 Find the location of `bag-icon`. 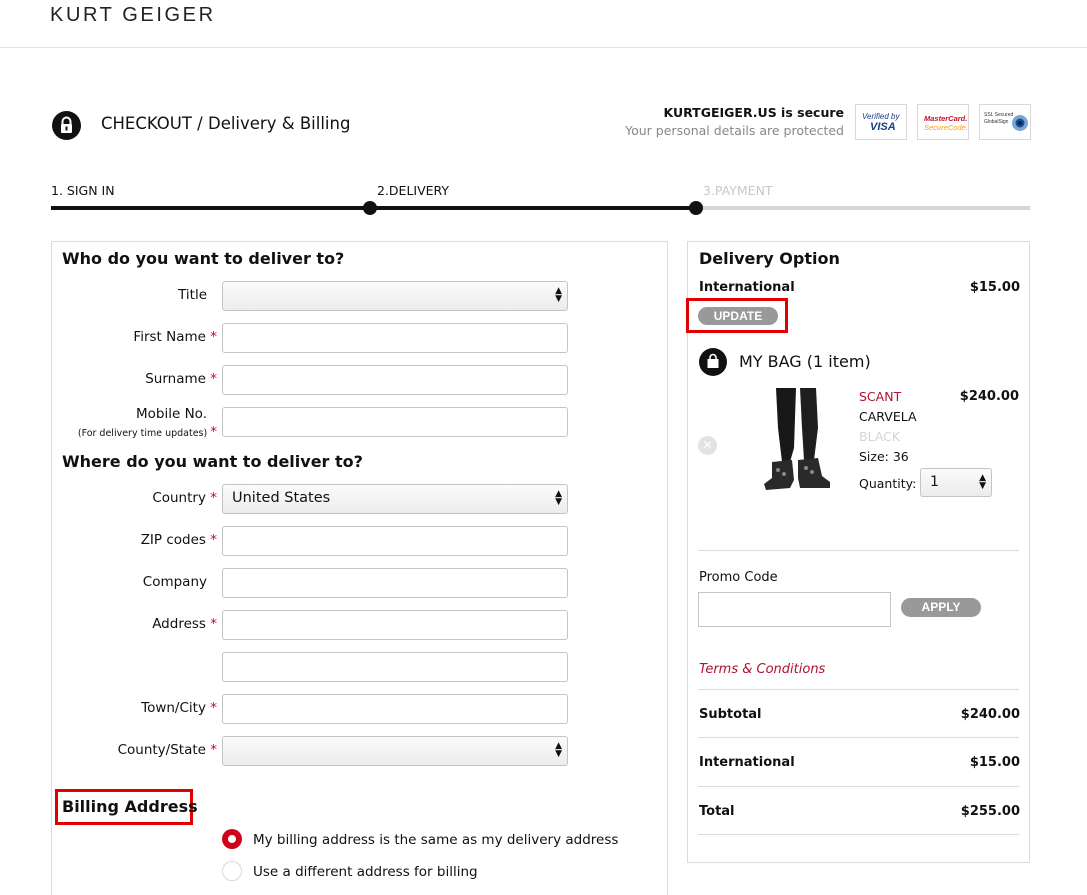

bag-icon is located at coordinates (713, 362).